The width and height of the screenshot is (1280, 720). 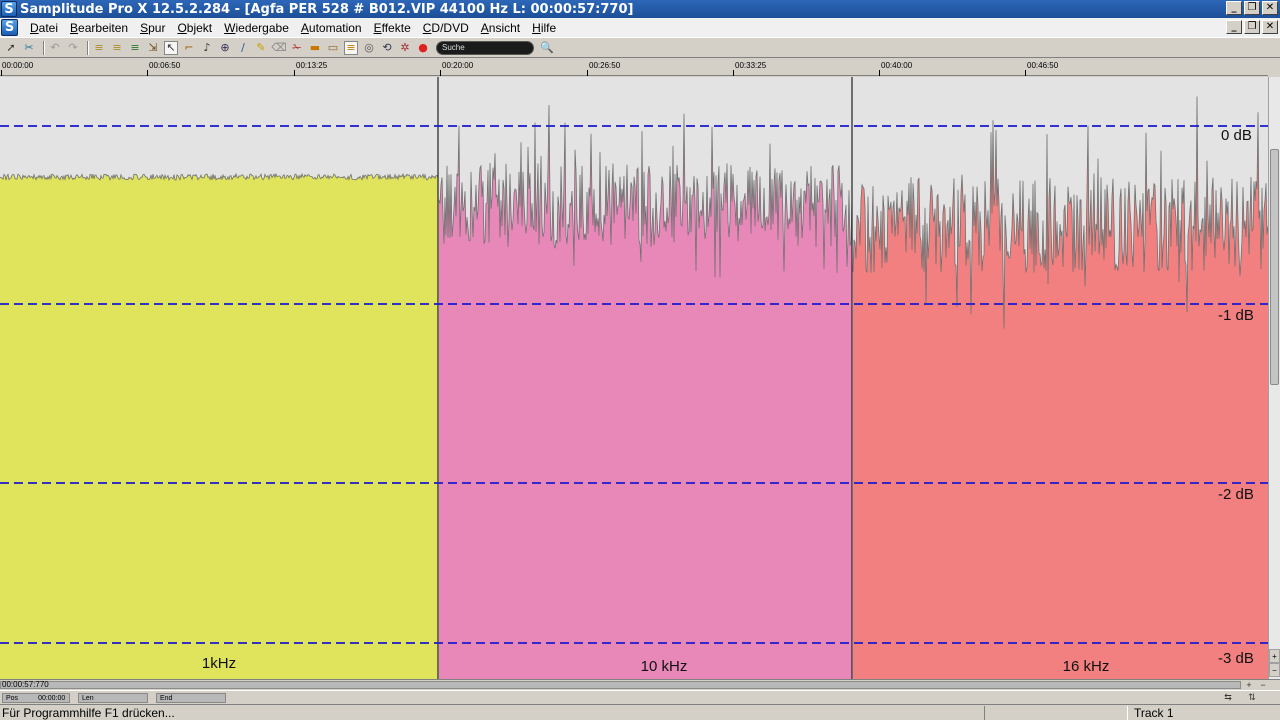 What do you see at coordinates (1234, 27) in the screenshot?
I see `doc-minimize-button: _` at bounding box center [1234, 27].